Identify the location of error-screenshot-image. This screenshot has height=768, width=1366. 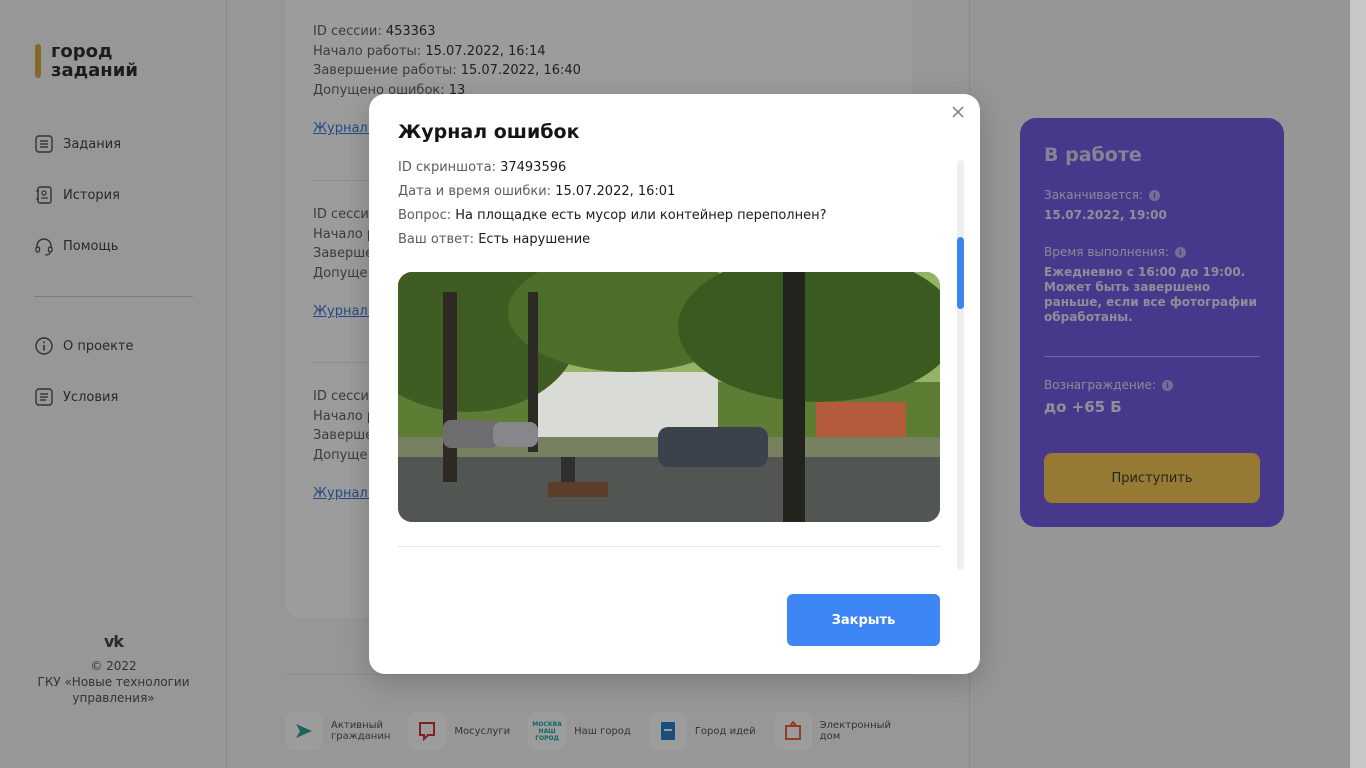
(669, 397).